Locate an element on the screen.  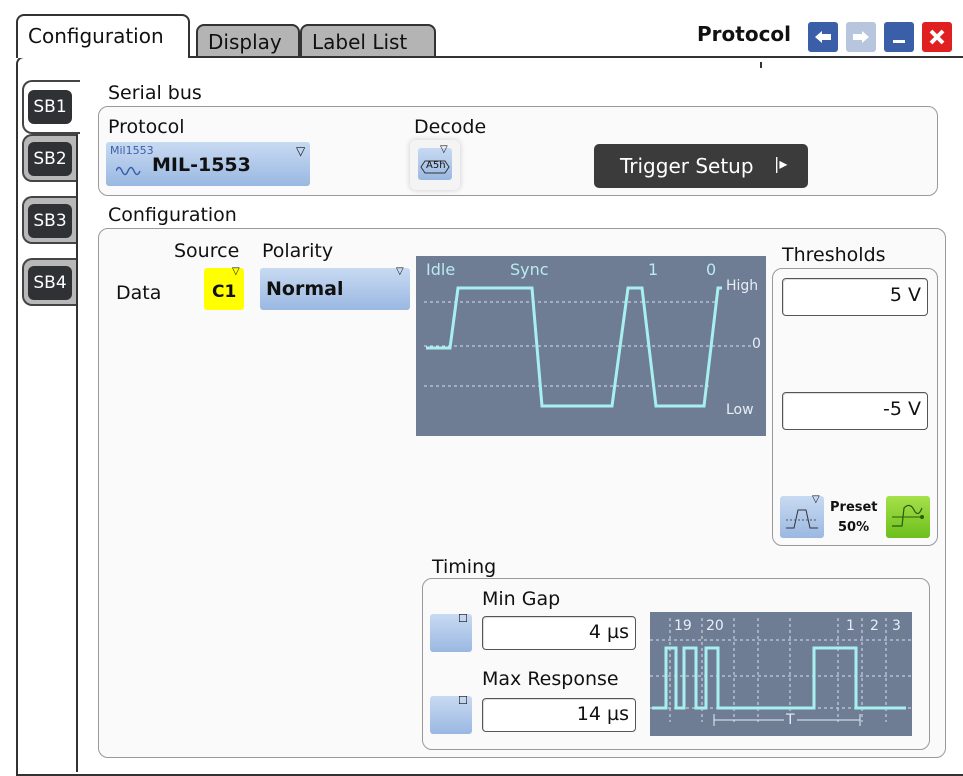
tab-display: Display is located at coordinates (248, 41).